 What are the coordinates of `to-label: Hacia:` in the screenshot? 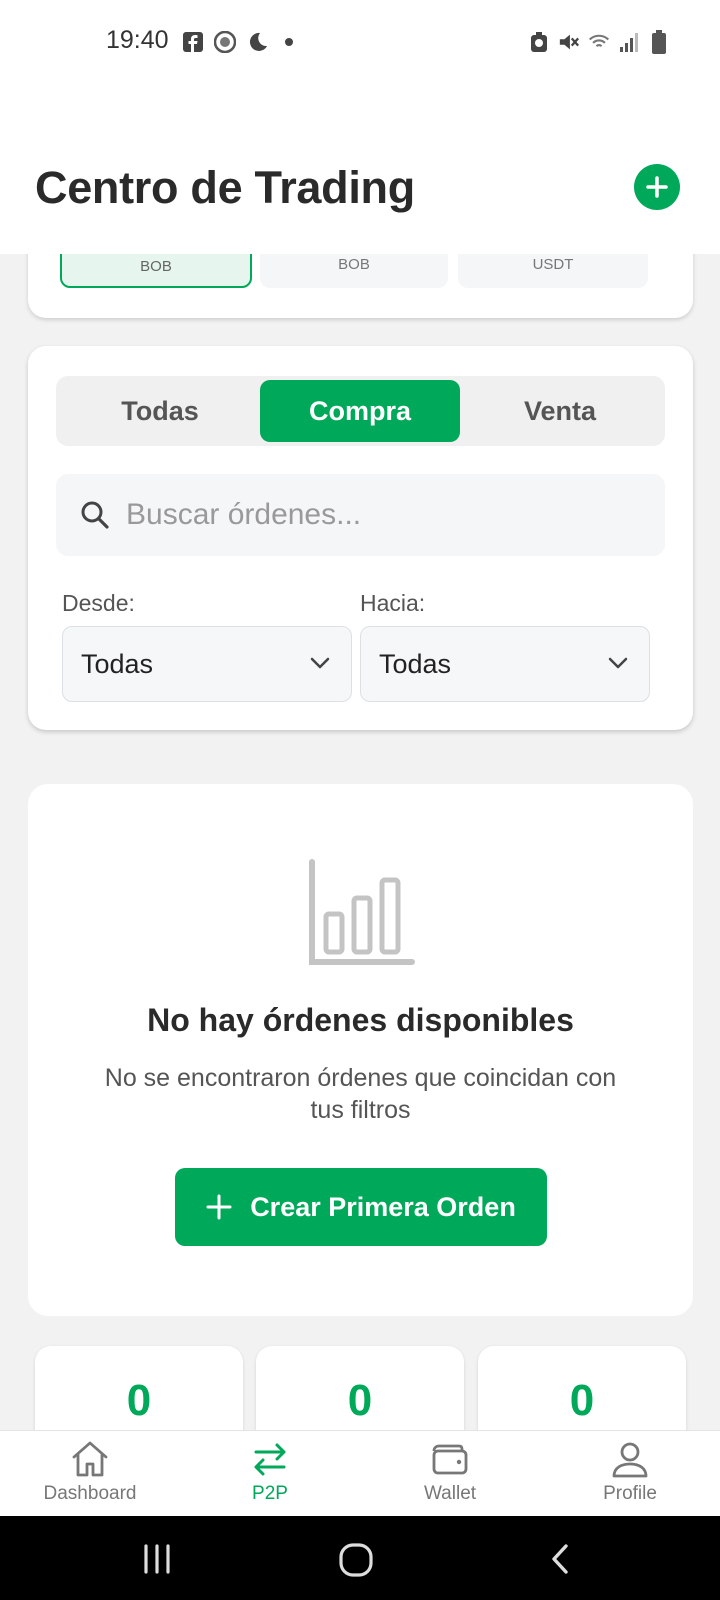 It's located at (393, 603).